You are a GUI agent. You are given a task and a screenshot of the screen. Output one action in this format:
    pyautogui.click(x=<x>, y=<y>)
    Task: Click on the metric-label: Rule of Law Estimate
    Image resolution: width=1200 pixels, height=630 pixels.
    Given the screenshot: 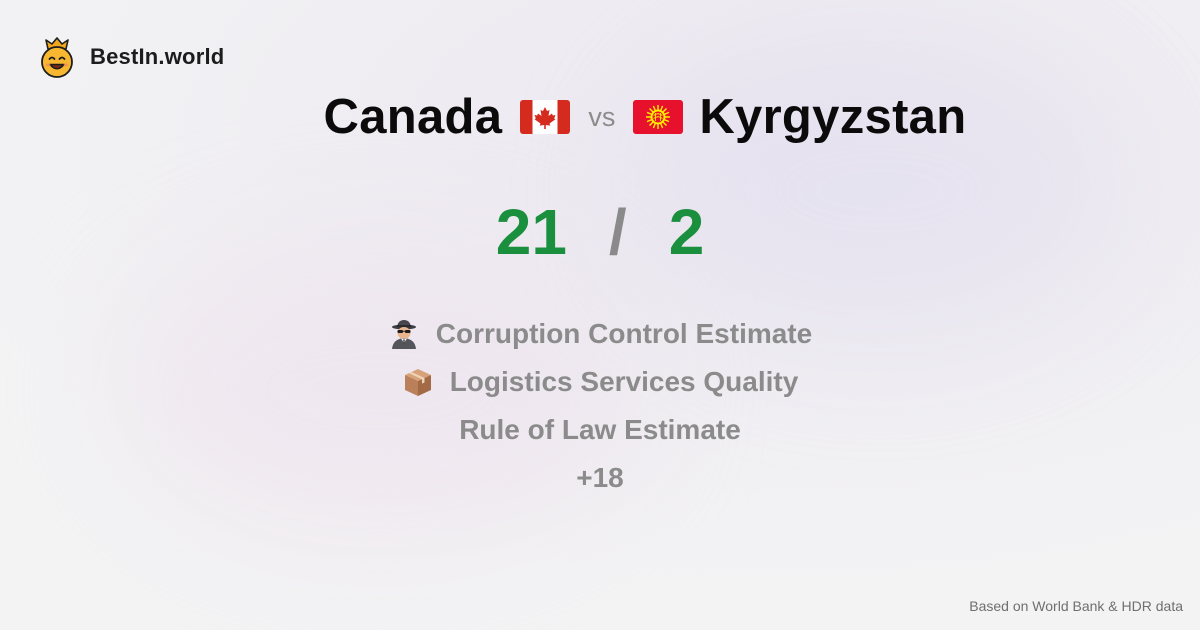 What is the action you would take?
    pyautogui.click(x=600, y=429)
    